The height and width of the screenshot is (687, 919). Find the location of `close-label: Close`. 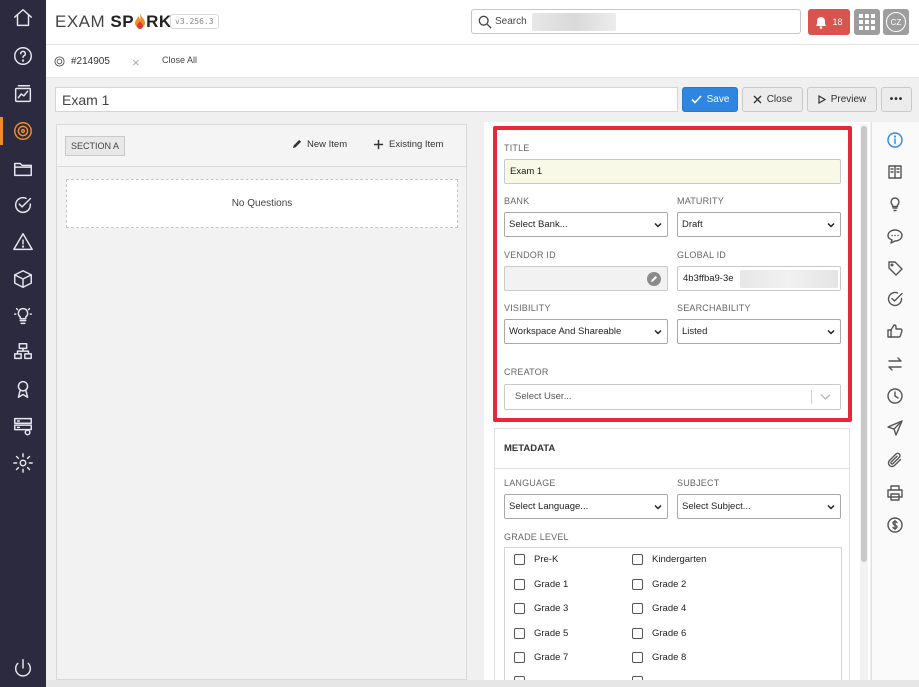

close-label: Close is located at coordinates (779, 99).